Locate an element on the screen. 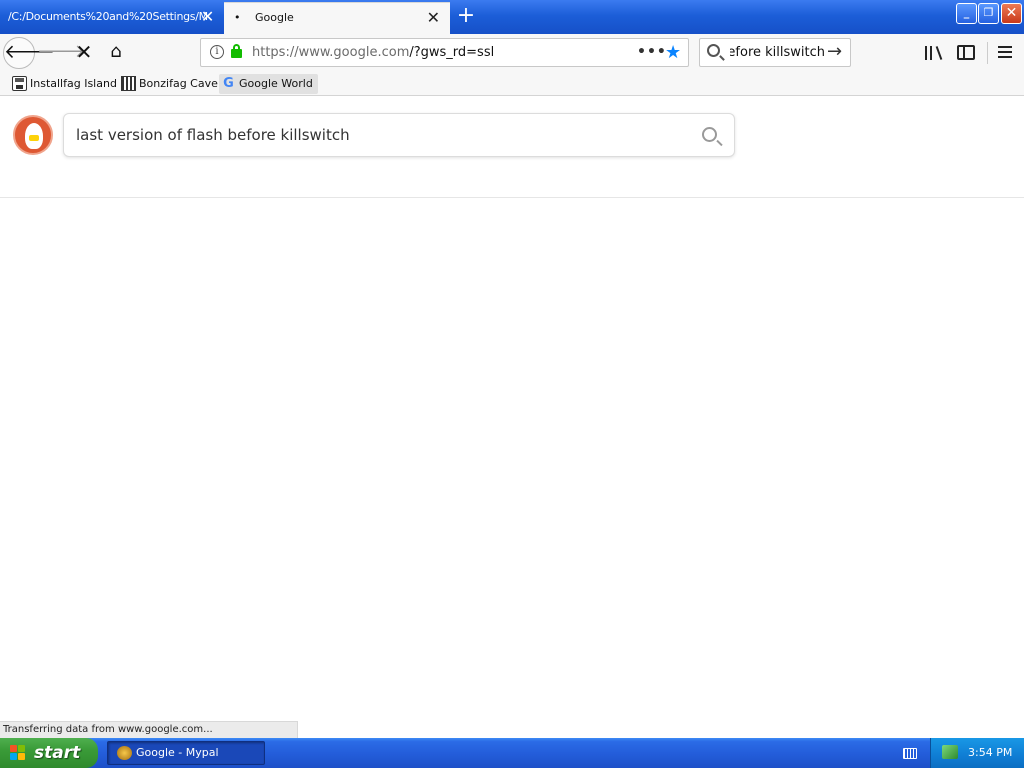 Image resolution: width=1024 pixels, height=768 pixels. header-divider is located at coordinates (512, 197).